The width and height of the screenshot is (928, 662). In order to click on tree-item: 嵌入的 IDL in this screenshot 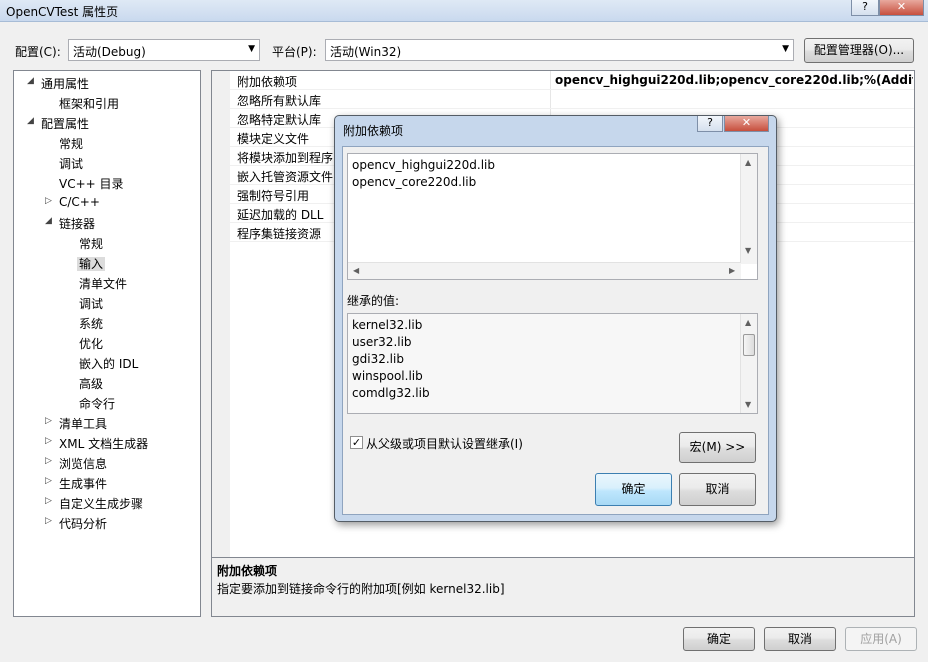, I will do `click(108, 363)`.